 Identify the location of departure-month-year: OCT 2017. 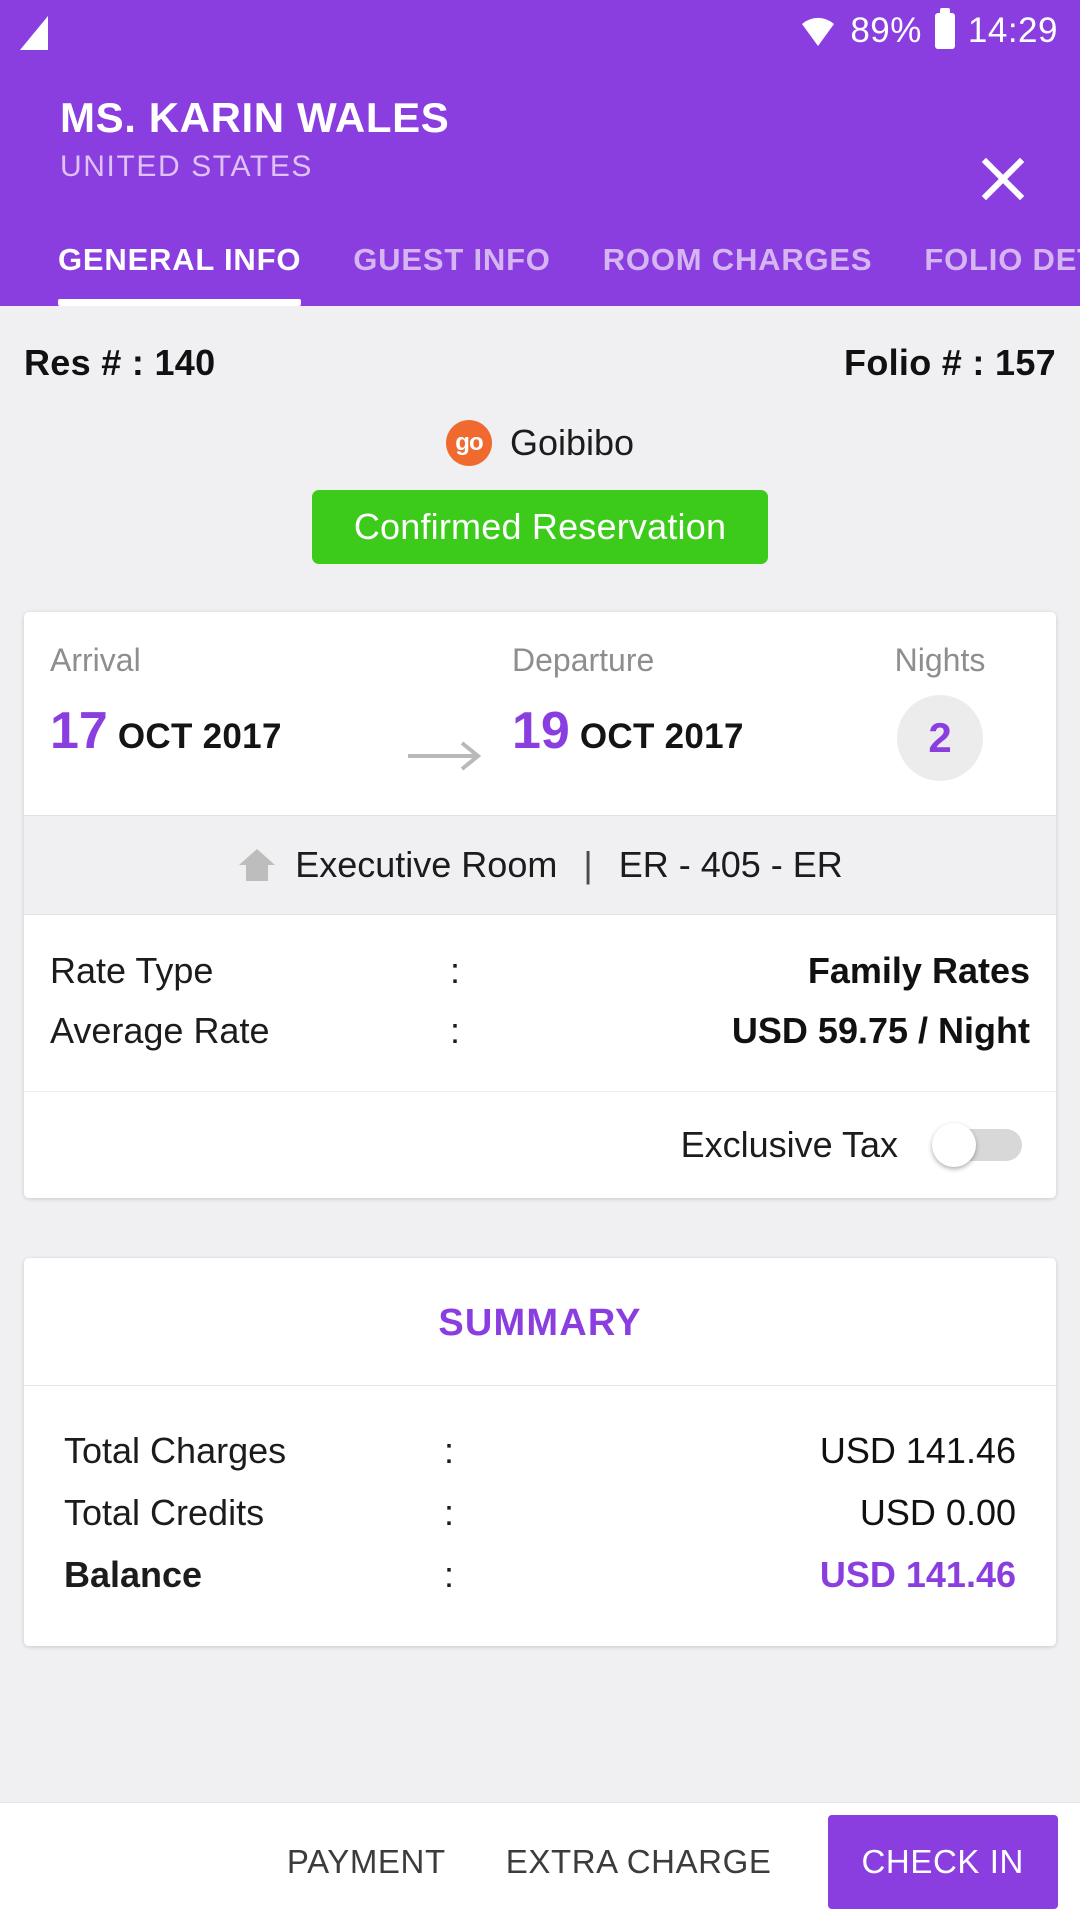
(661, 737).